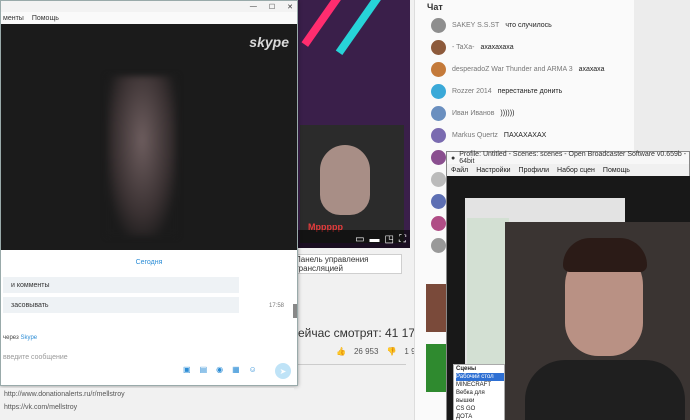  Describe the element at coordinates (597, 321) in the screenshot. I see `obs-webcam` at that location.